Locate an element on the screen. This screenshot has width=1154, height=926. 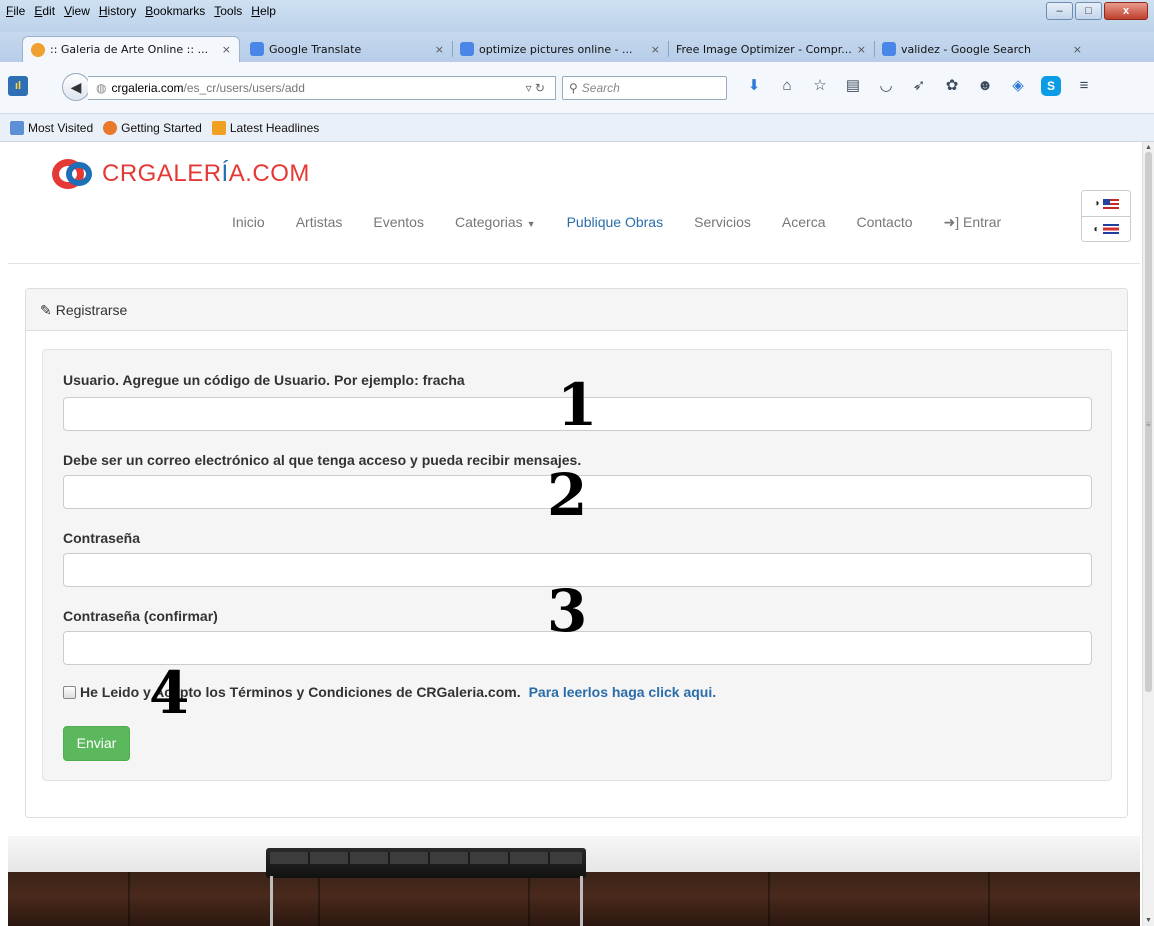
globe-icon: ◍ is located at coordinates (101, 88).